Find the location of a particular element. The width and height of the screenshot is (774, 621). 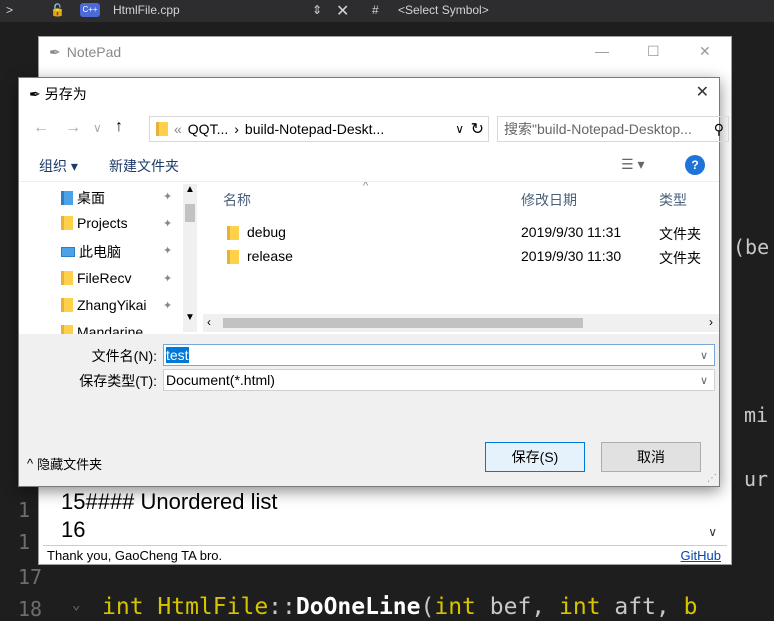

file-name: debug is located at coordinates (266, 232).